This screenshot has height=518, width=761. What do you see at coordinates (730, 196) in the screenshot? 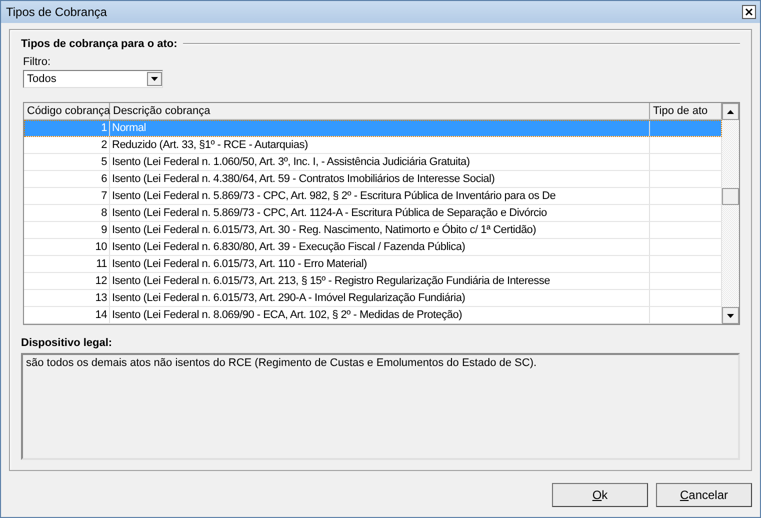
I see `scroll-thumb` at bounding box center [730, 196].